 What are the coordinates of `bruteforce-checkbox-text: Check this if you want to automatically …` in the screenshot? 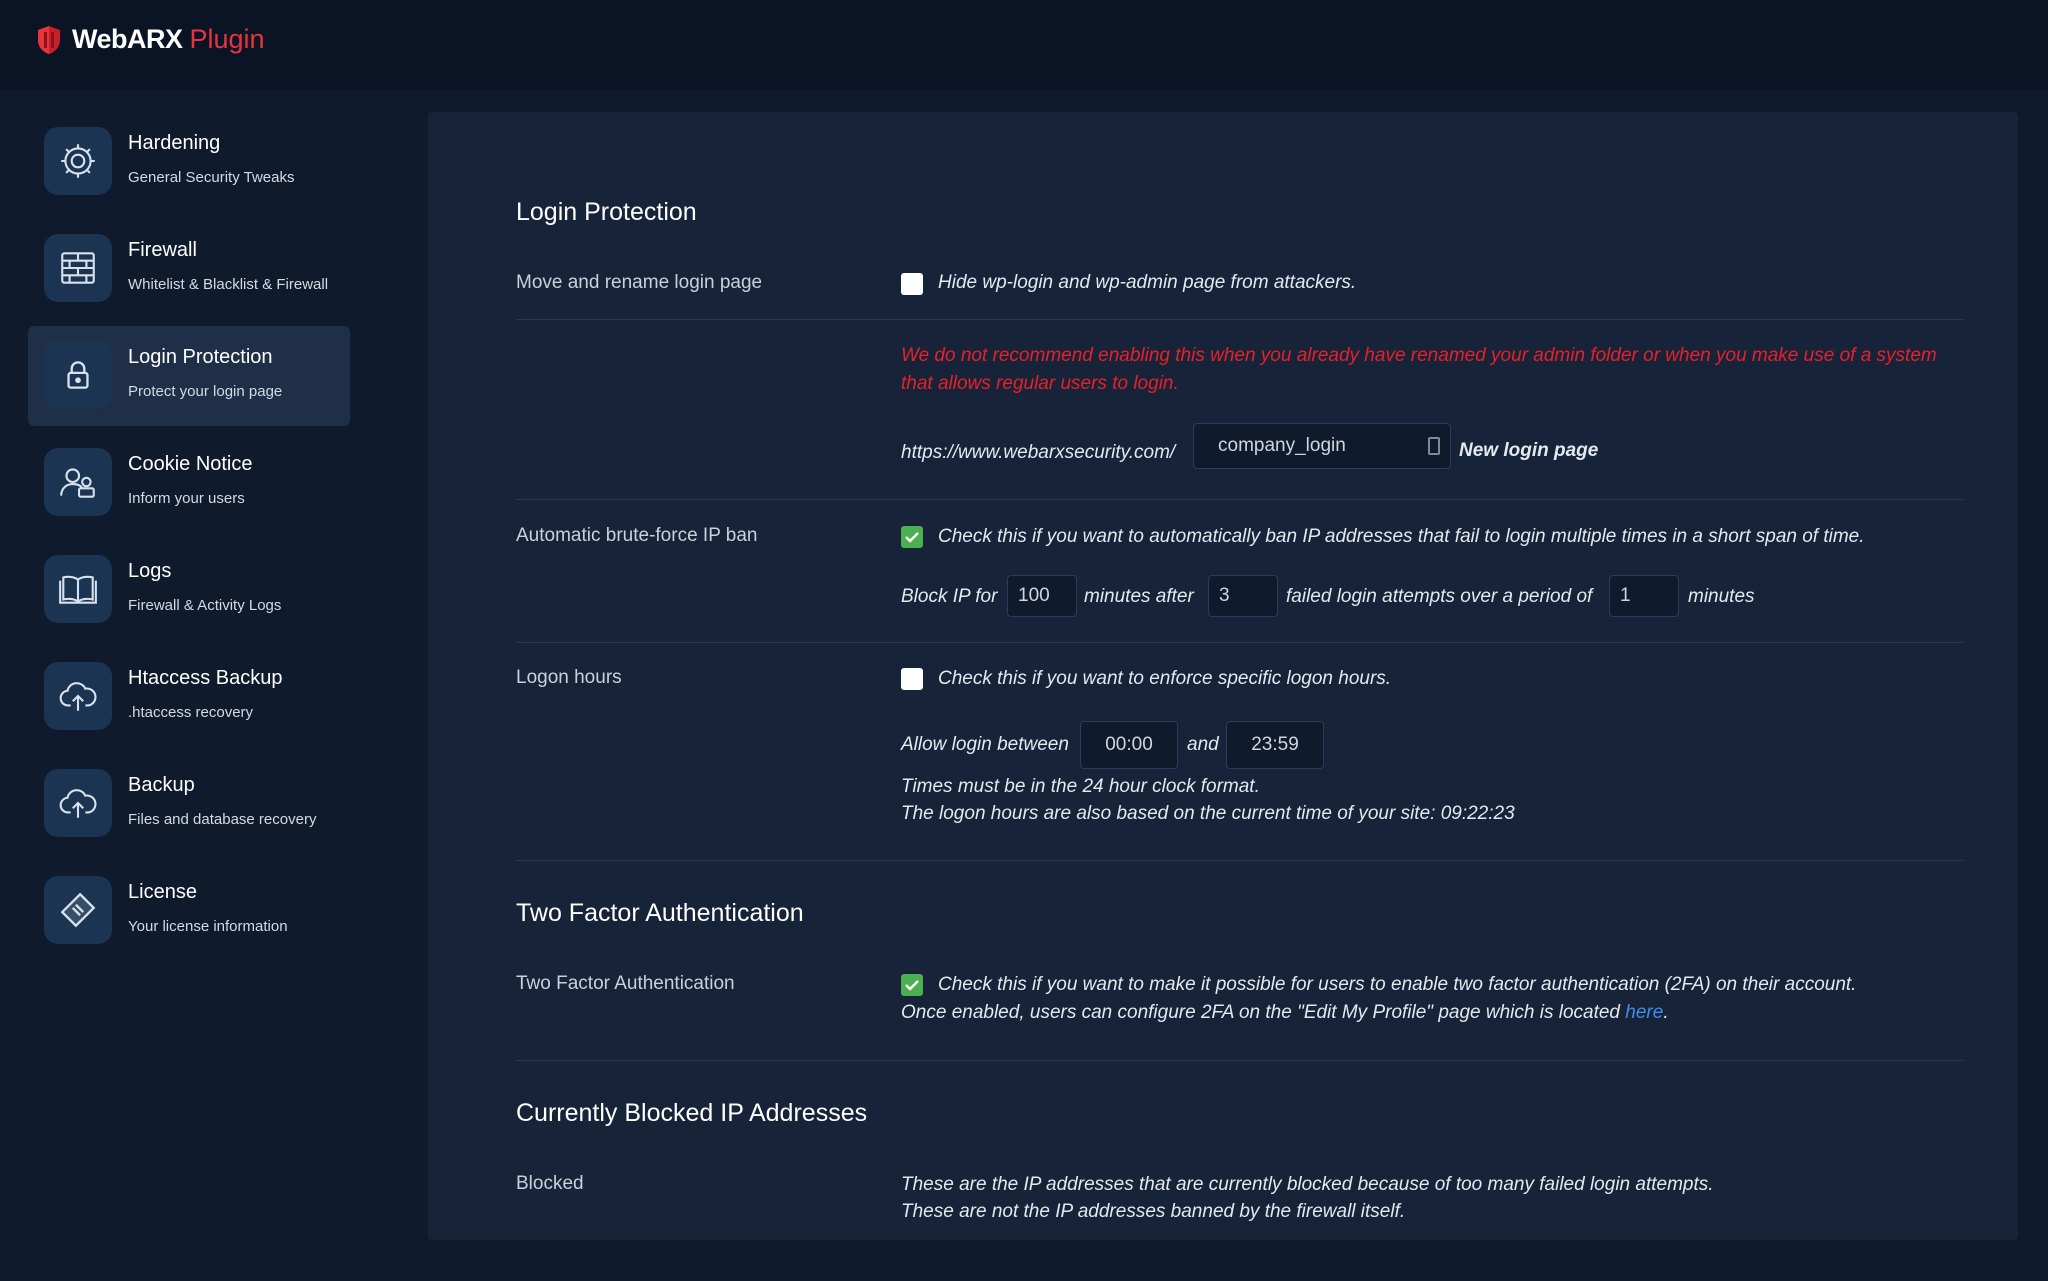 It's located at (1401, 536).